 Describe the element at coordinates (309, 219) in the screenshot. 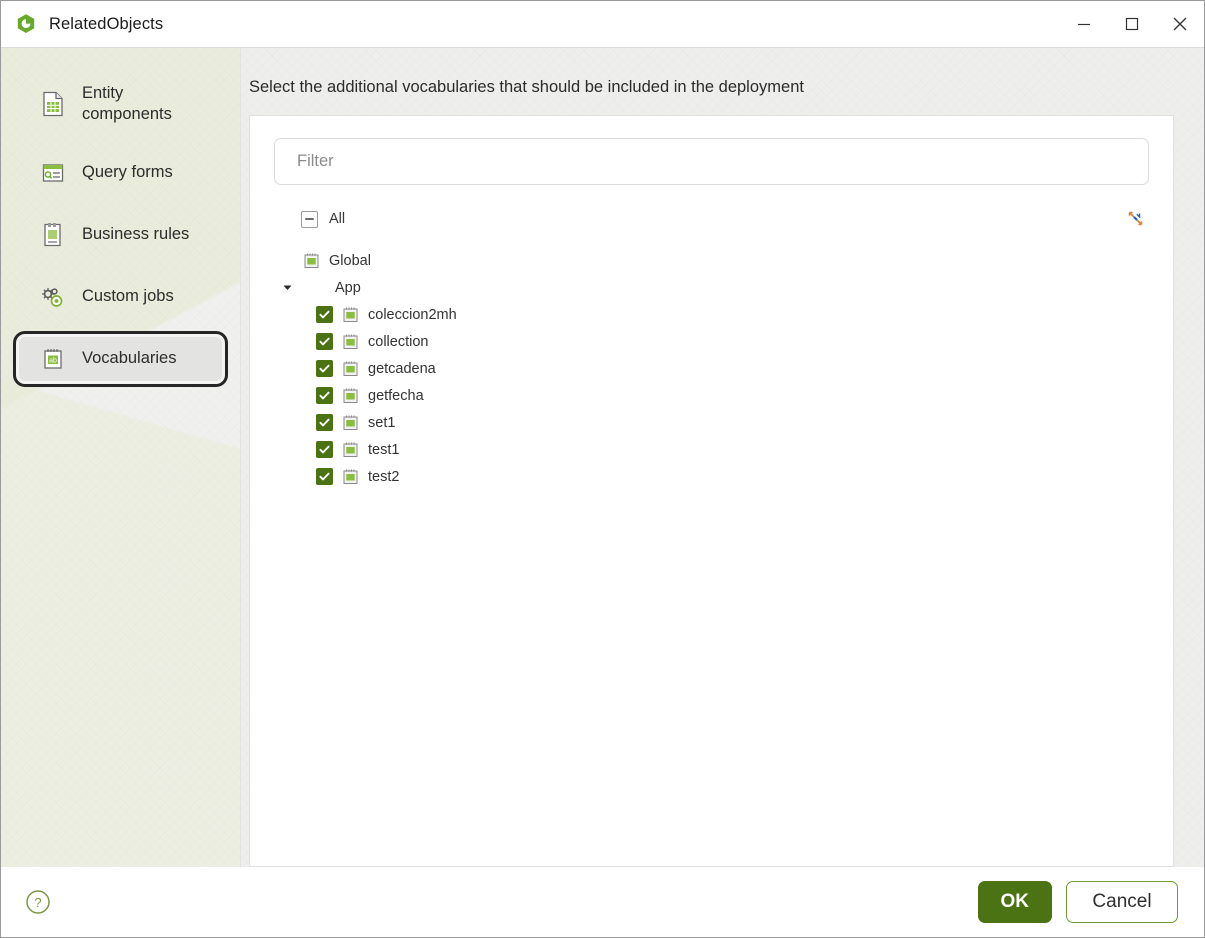

I see `select-all-checkbox` at that location.